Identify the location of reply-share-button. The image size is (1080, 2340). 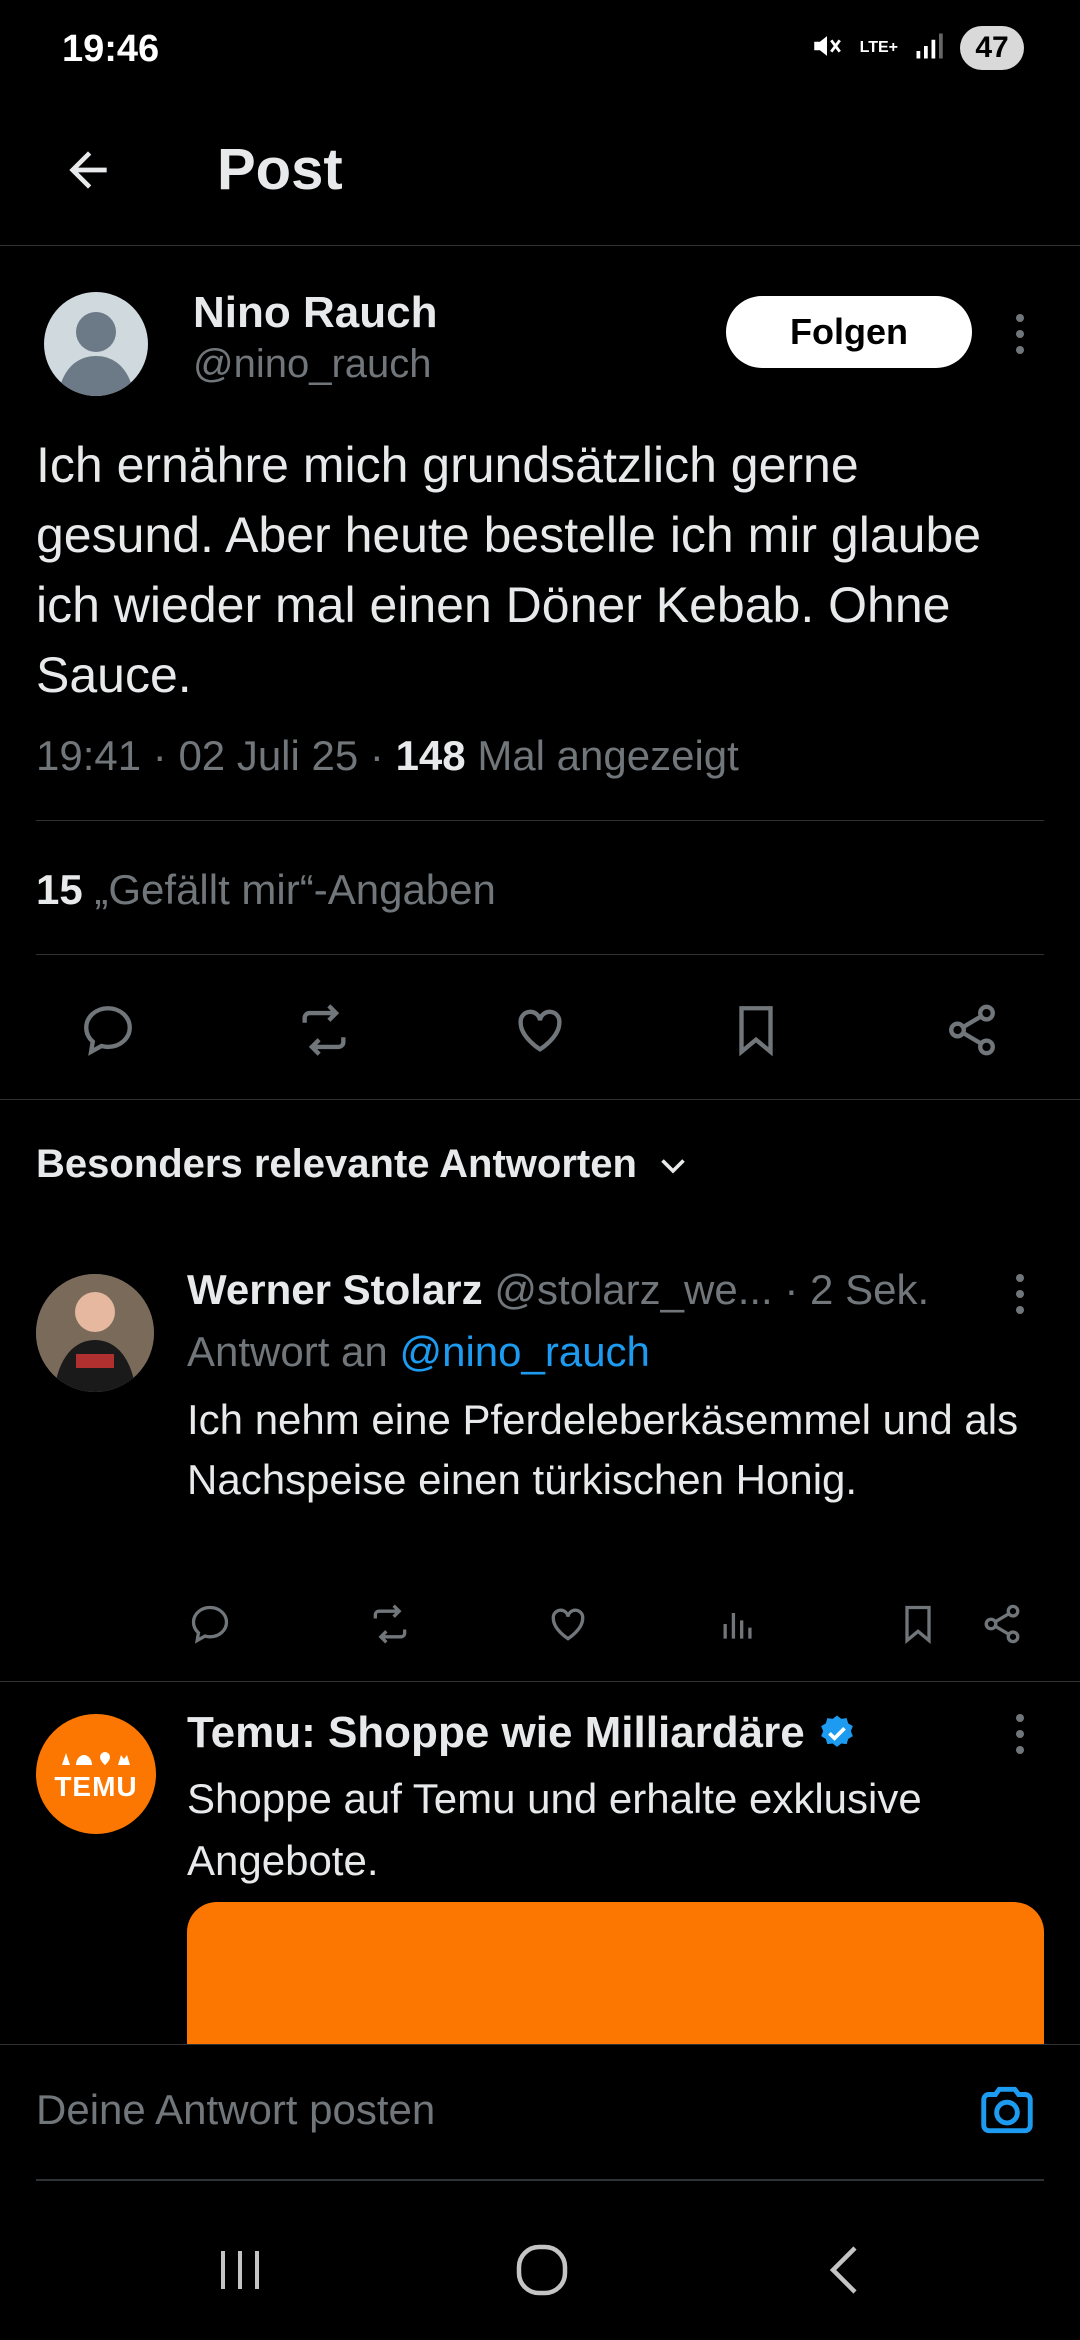
(1002, 1624).